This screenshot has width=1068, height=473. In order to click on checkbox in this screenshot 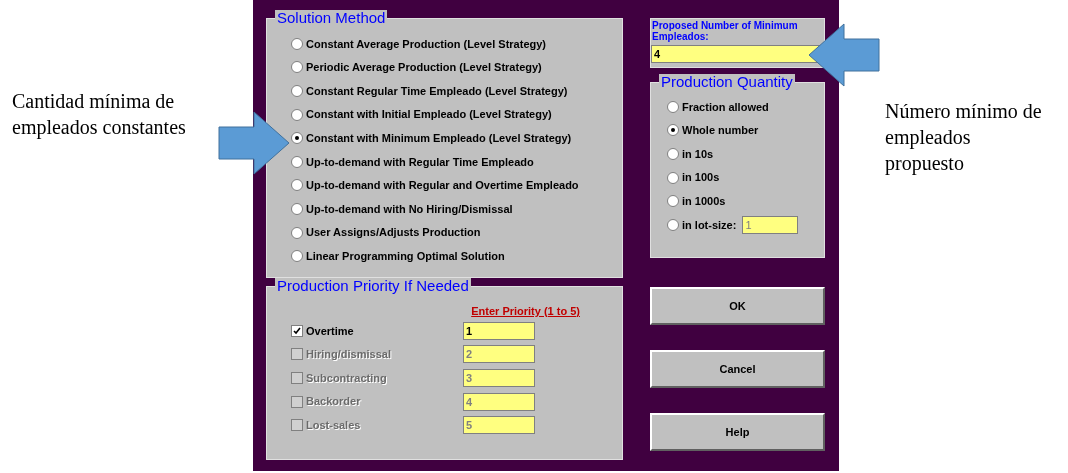, I will do `click(297, 330)`.